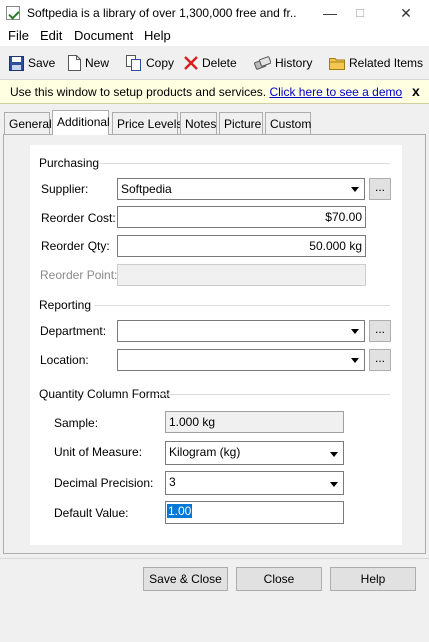 The image size is (429, 642). I want to click on delete-toolbar-label: Delete, so click(219, 63).